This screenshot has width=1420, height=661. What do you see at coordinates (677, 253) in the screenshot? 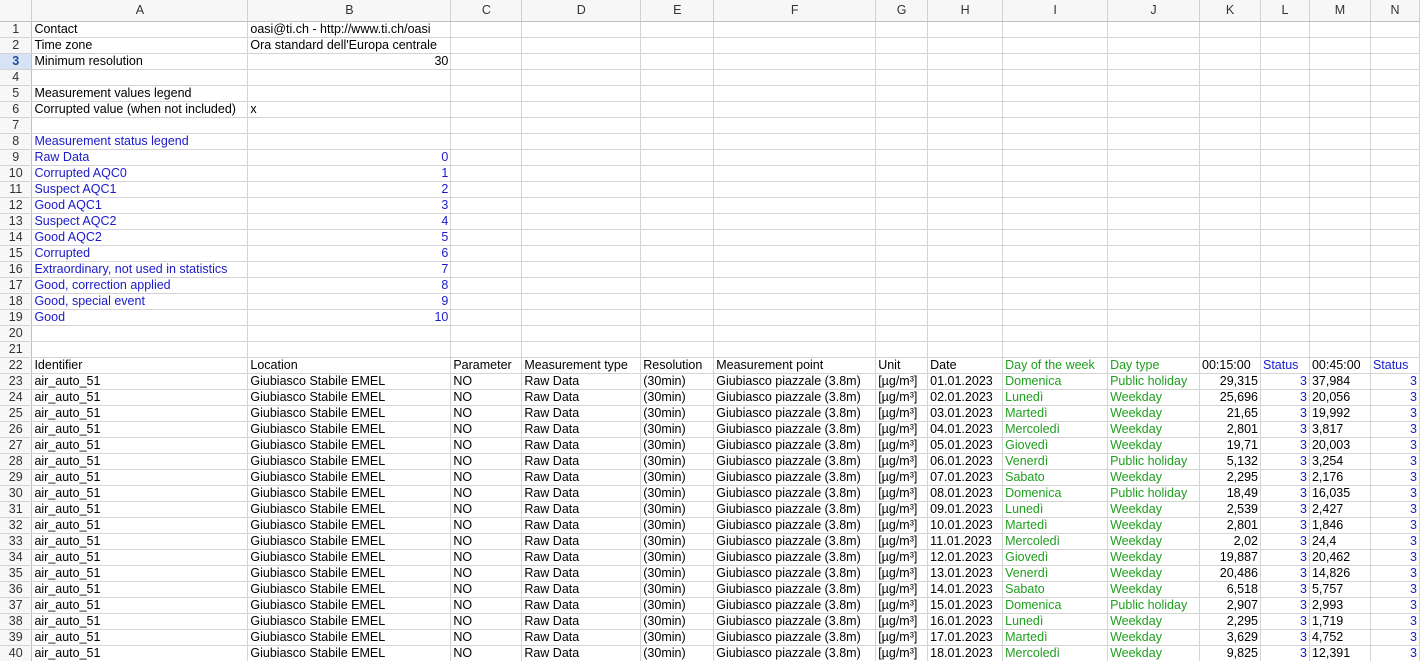
I see `cell-e15` at bounding box center [677, 253].